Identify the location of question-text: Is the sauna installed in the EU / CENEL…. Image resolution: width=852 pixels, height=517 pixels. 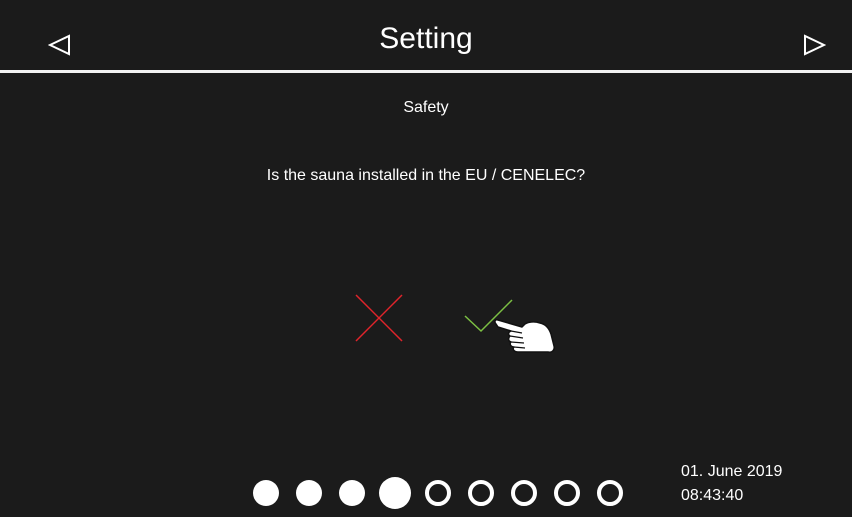
(426, 175).